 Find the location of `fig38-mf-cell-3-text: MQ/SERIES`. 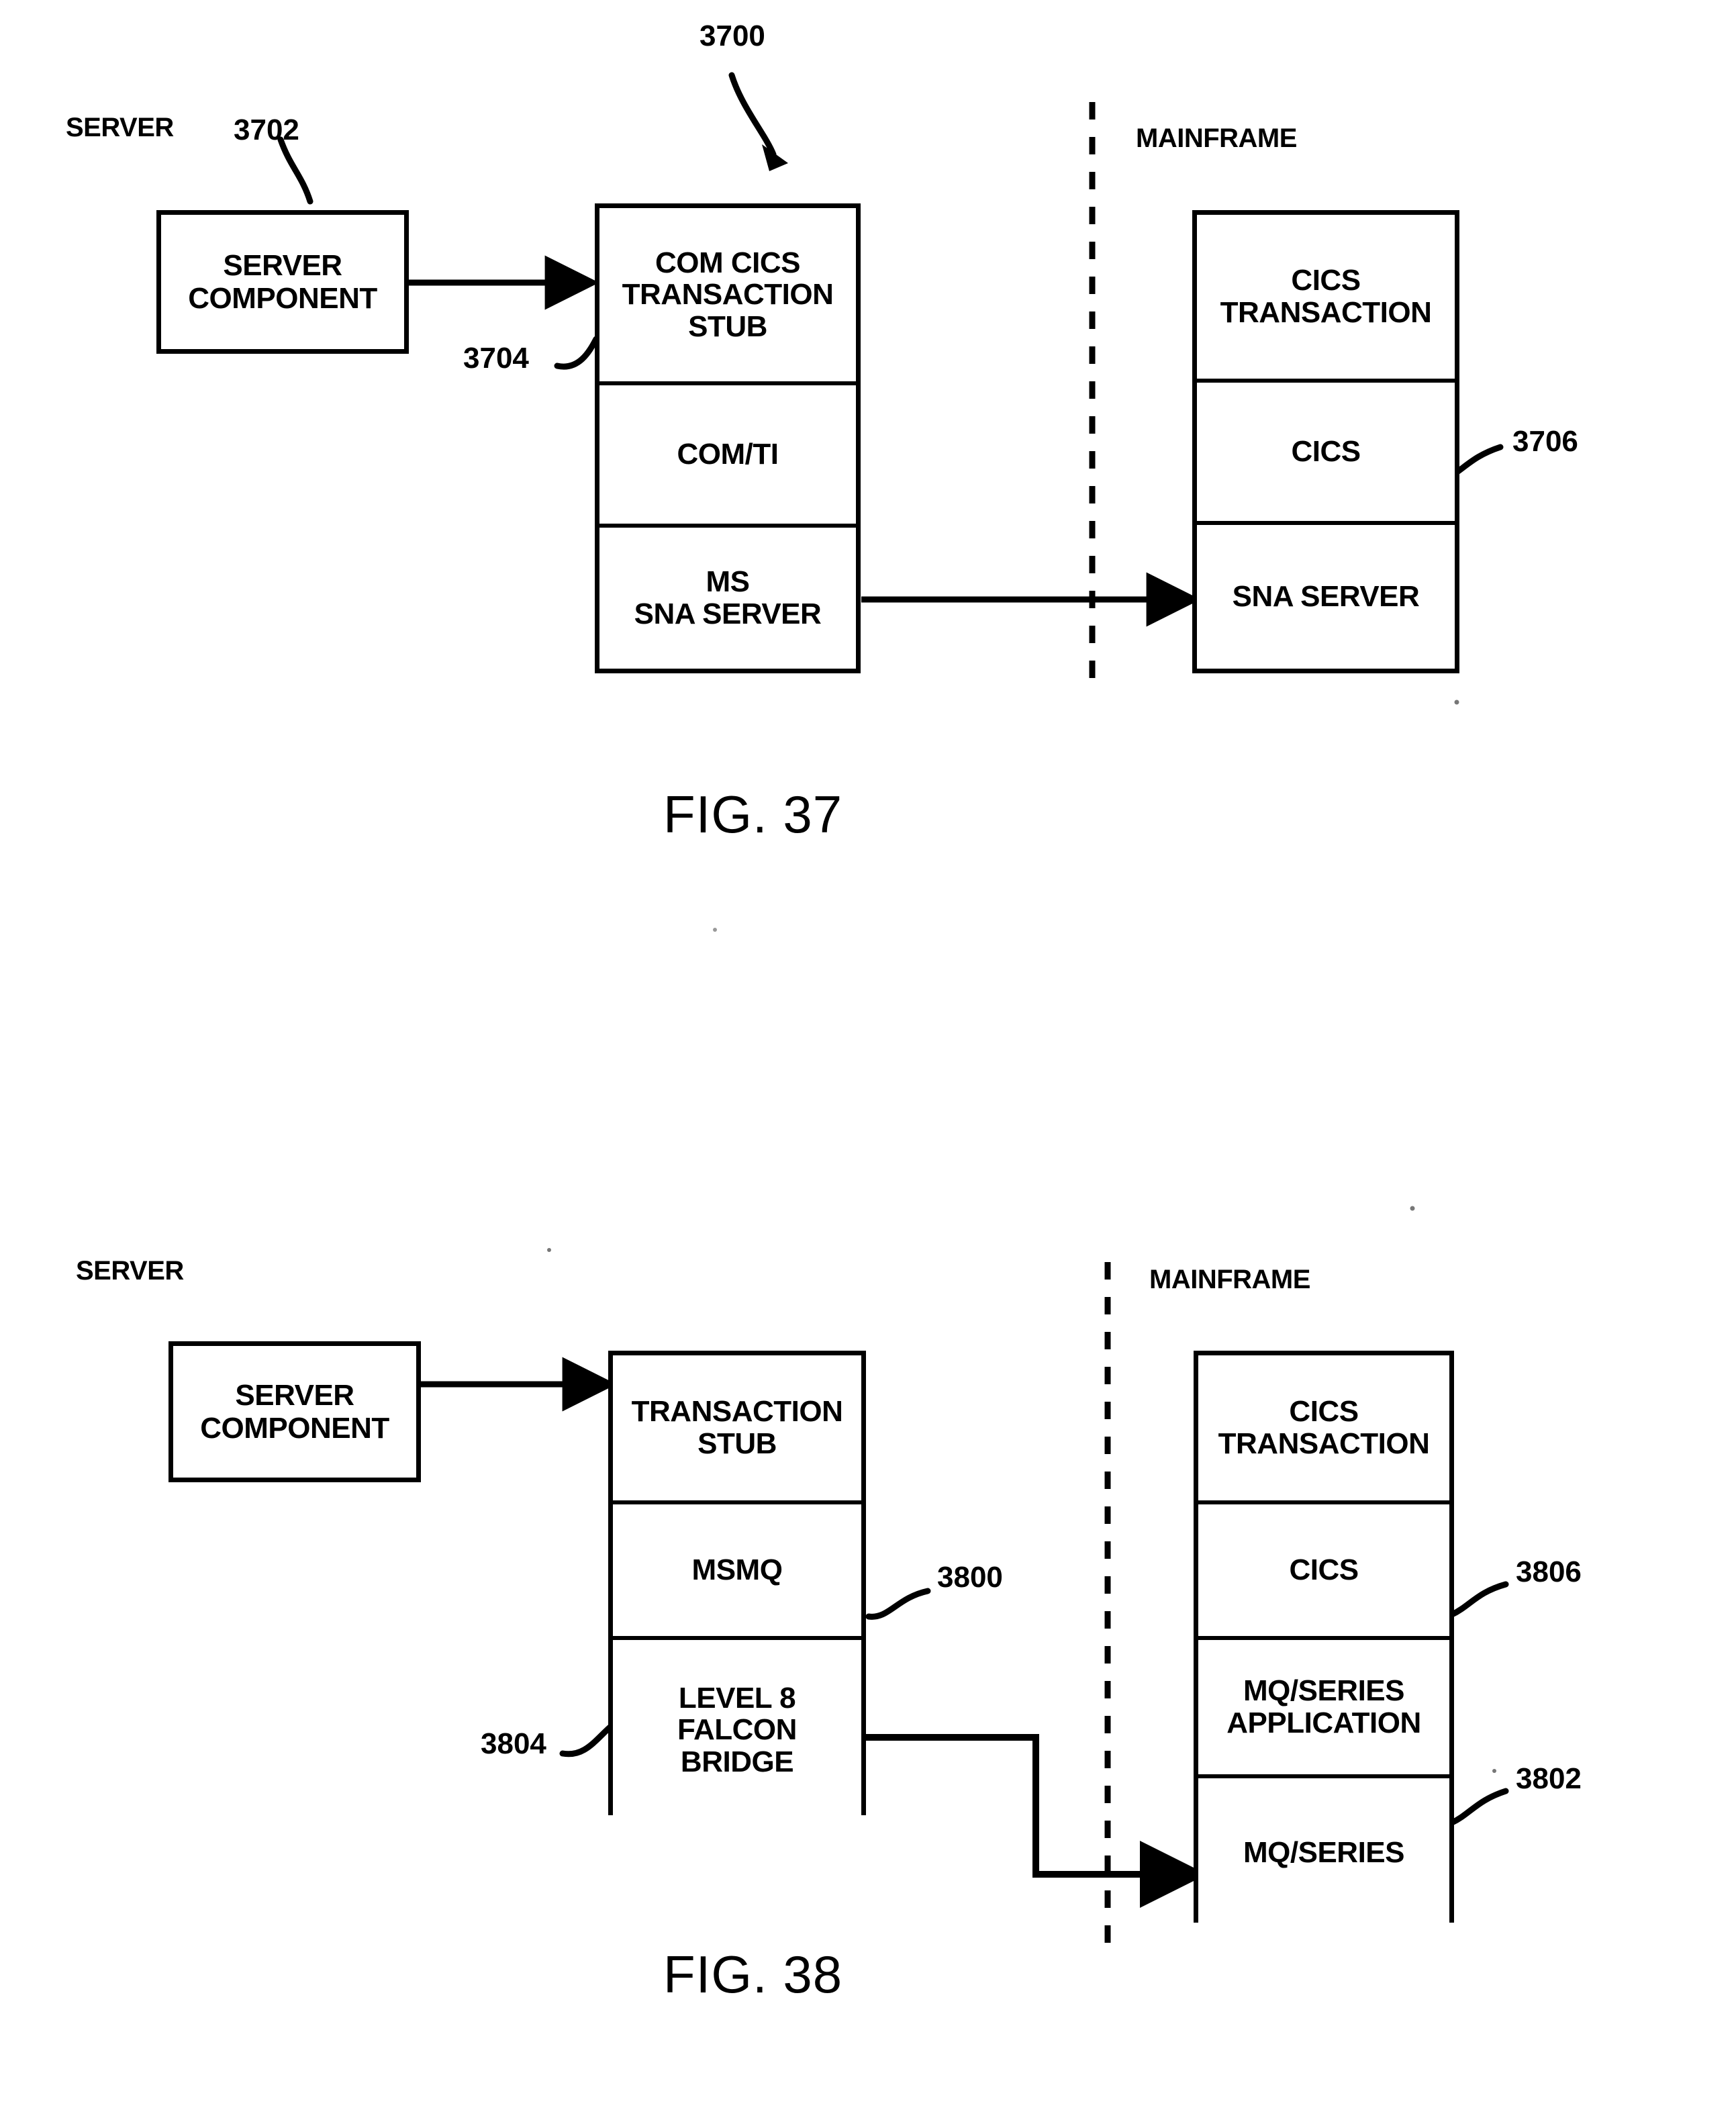

fig38-mf-cell-3-text: MQ/SERIES is located at coordinates (1324, 1853).